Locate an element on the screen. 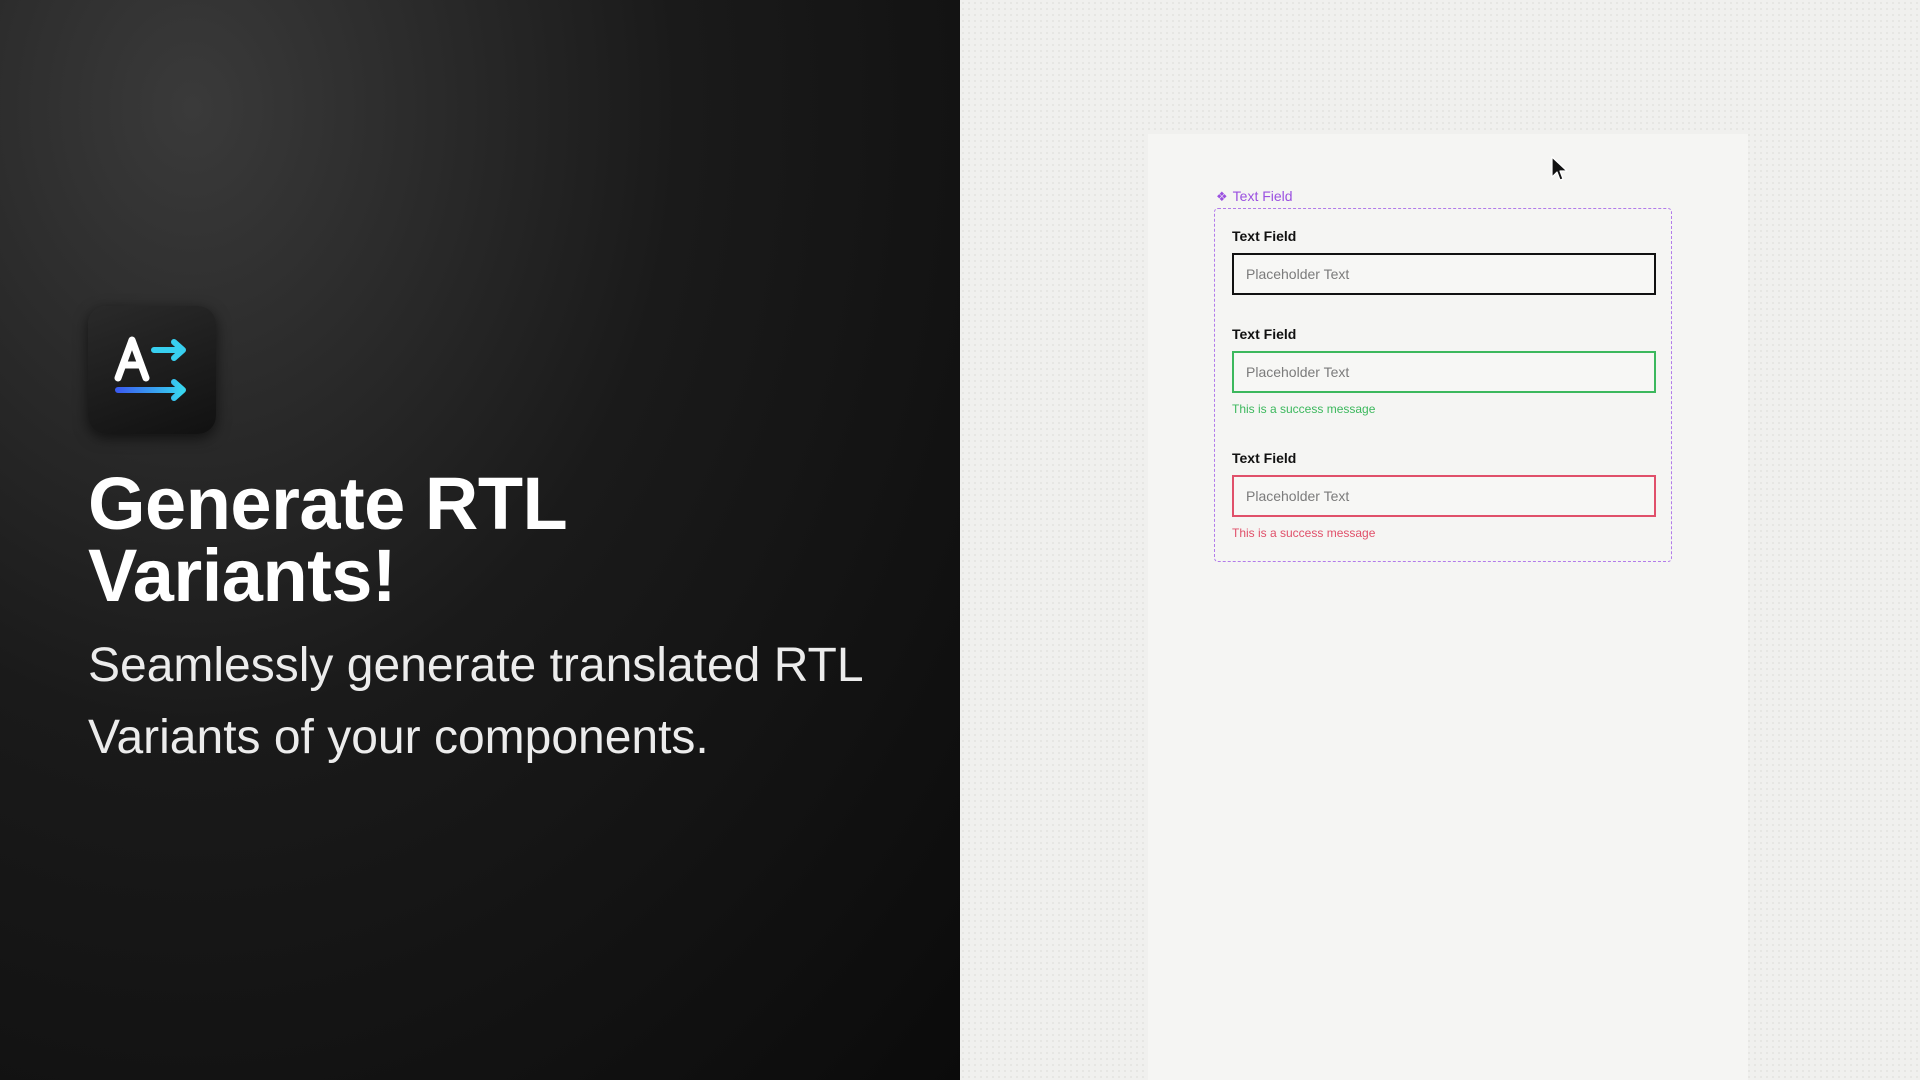 This screenshot has height=1080, width=1920. text-field-error: Text Field This is a success message is located at coordinates (1444, 494).